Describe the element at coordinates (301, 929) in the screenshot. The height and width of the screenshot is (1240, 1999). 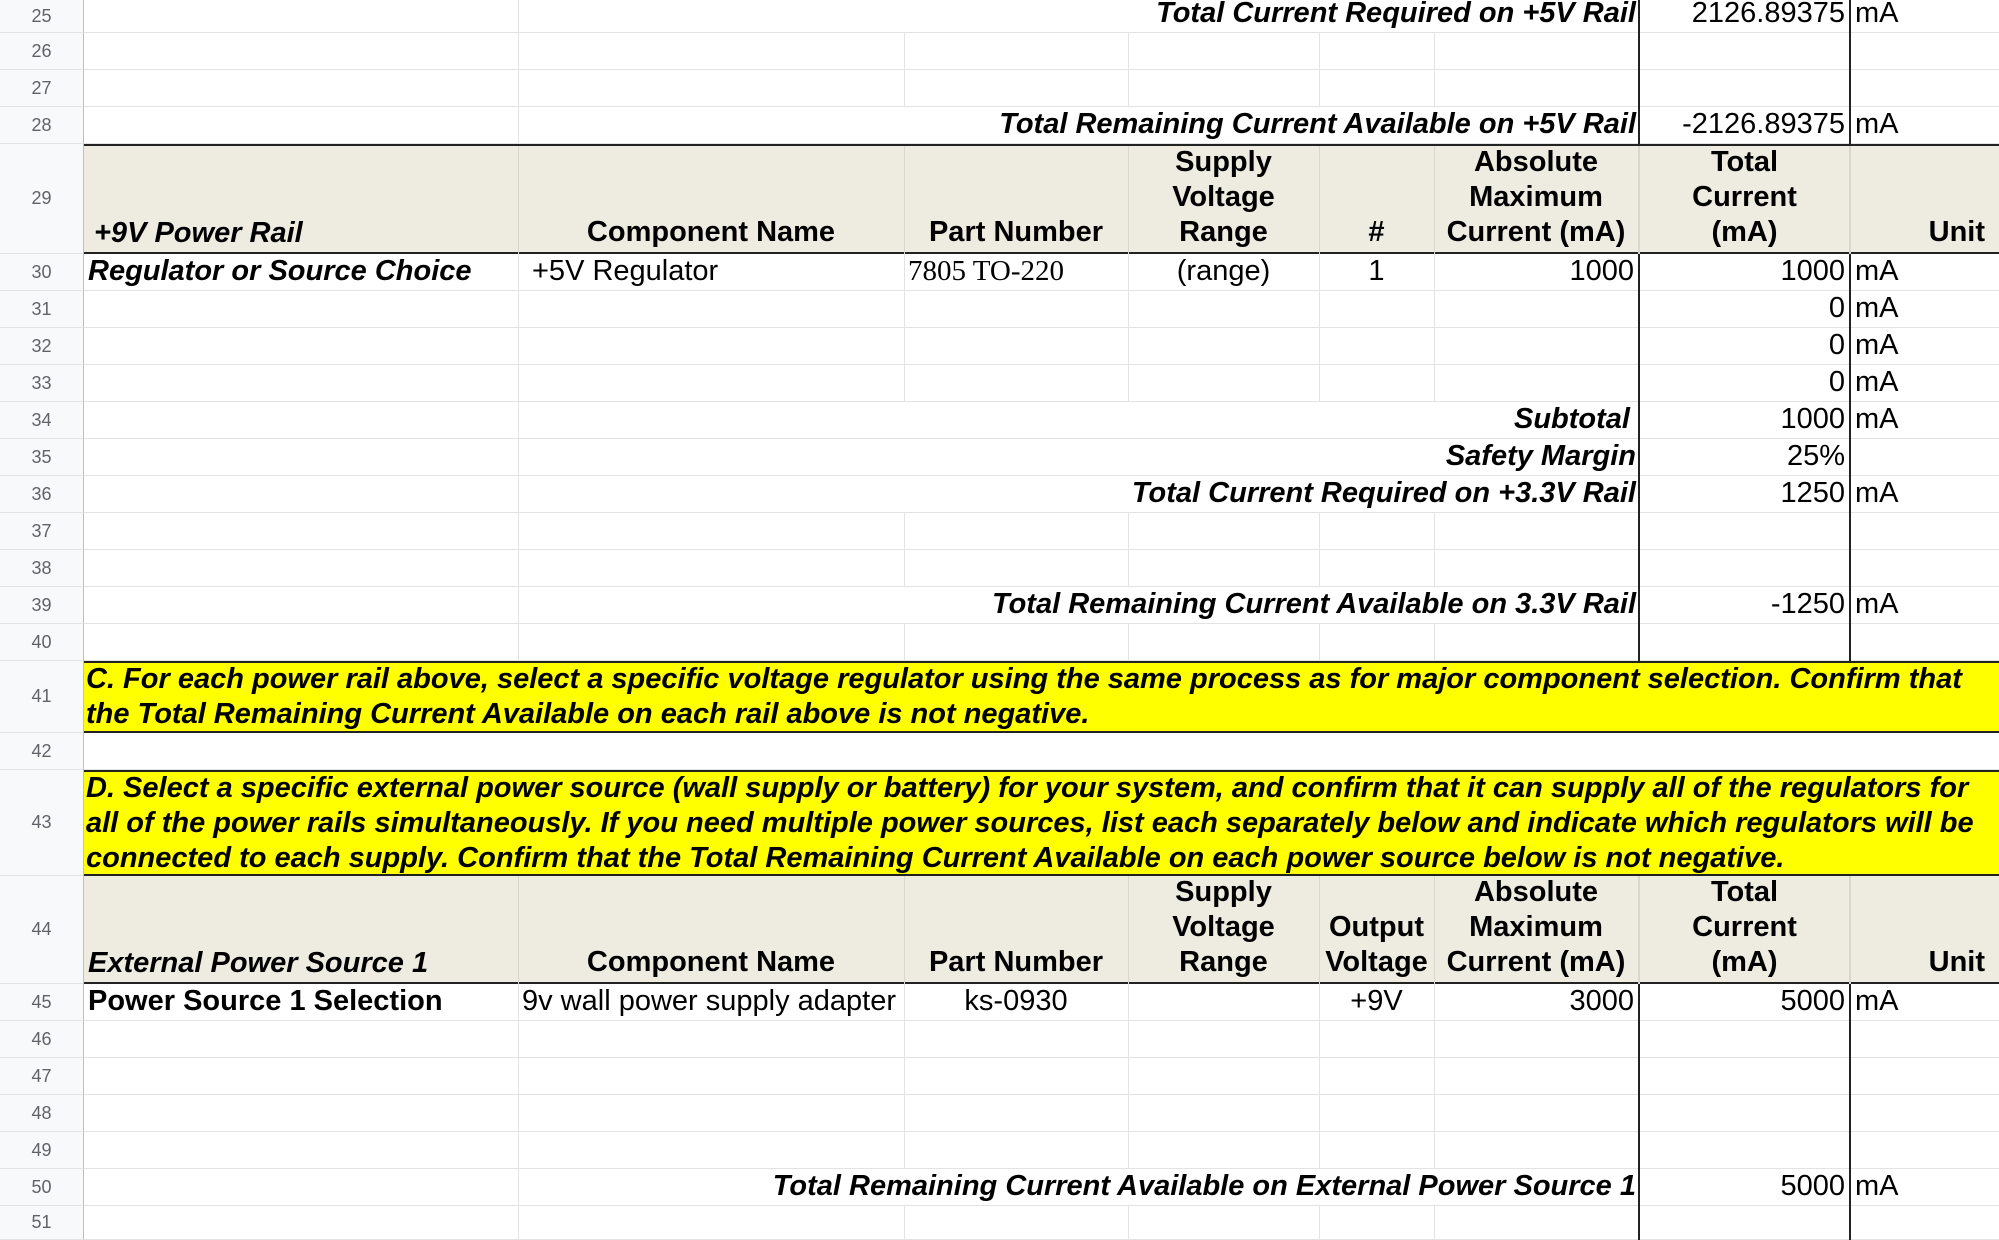
I see `section-title: External Power Source 1` at that location.